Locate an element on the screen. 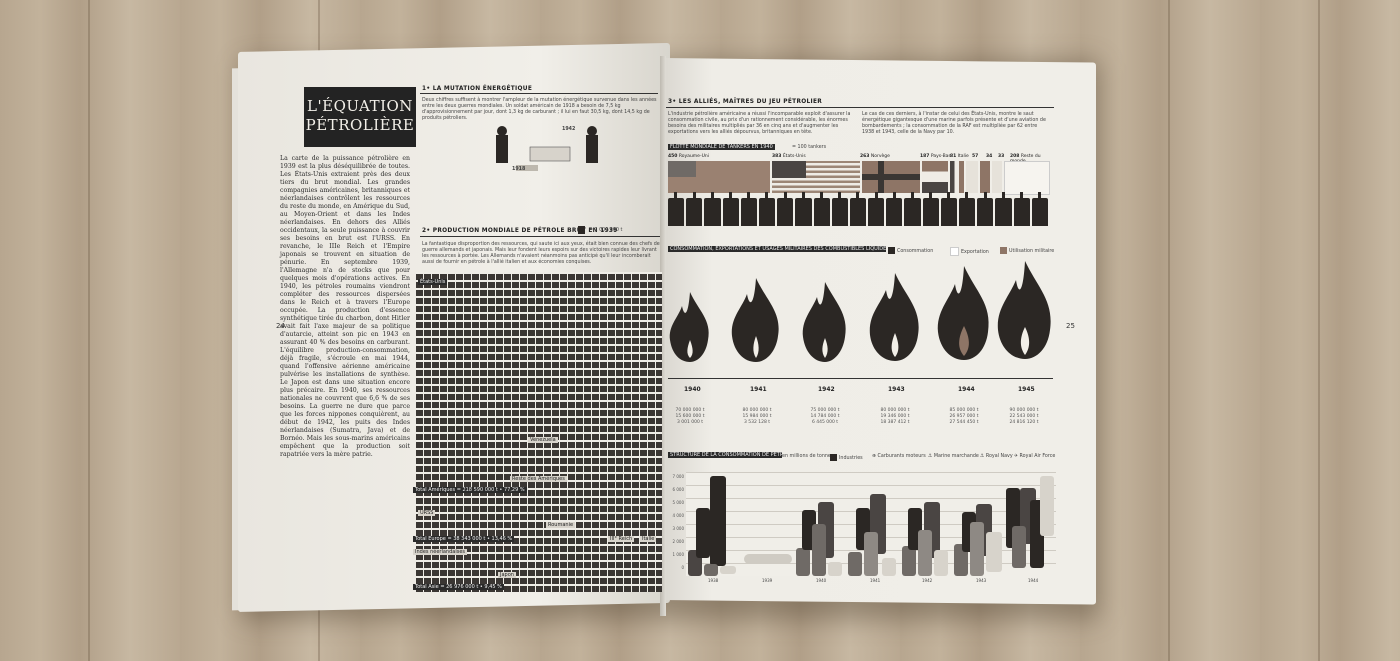 The height and width of the screenshot is (661, 1400). flame-1943 is located at coordinates (895, 319).